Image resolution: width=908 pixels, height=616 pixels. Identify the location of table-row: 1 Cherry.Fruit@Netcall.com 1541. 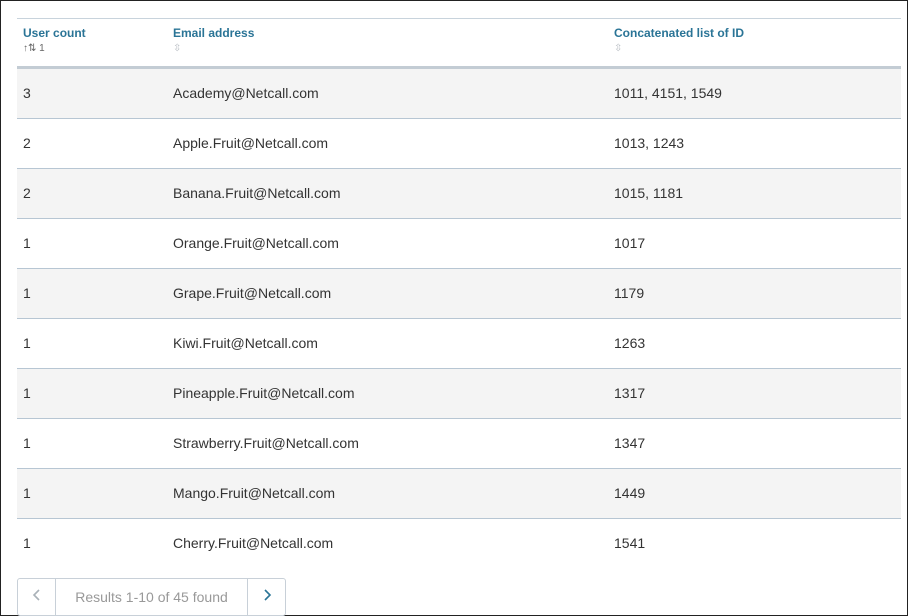
(459, 543).